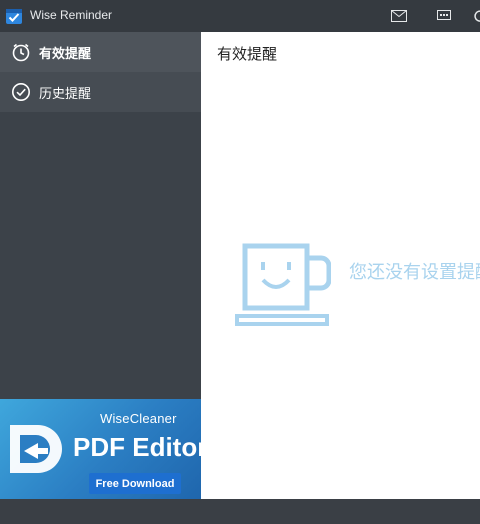 The image size is (480, 524). I want to click on sidebar-item-active-reminders: 有效提醒, so click(100, 52).